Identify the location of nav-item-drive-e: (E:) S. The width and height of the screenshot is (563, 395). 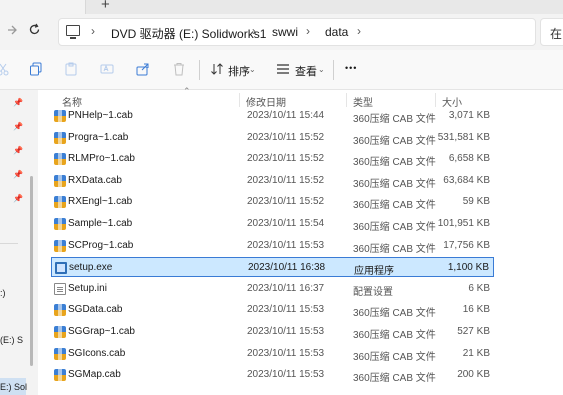
(11, 340).